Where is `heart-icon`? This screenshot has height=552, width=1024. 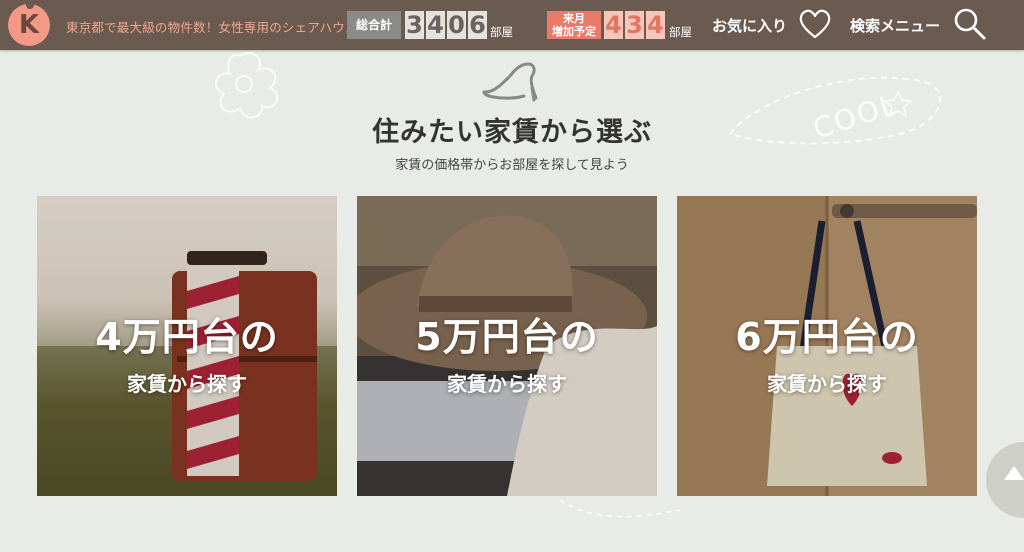 heart-icon is located at coordinates (815, 24).